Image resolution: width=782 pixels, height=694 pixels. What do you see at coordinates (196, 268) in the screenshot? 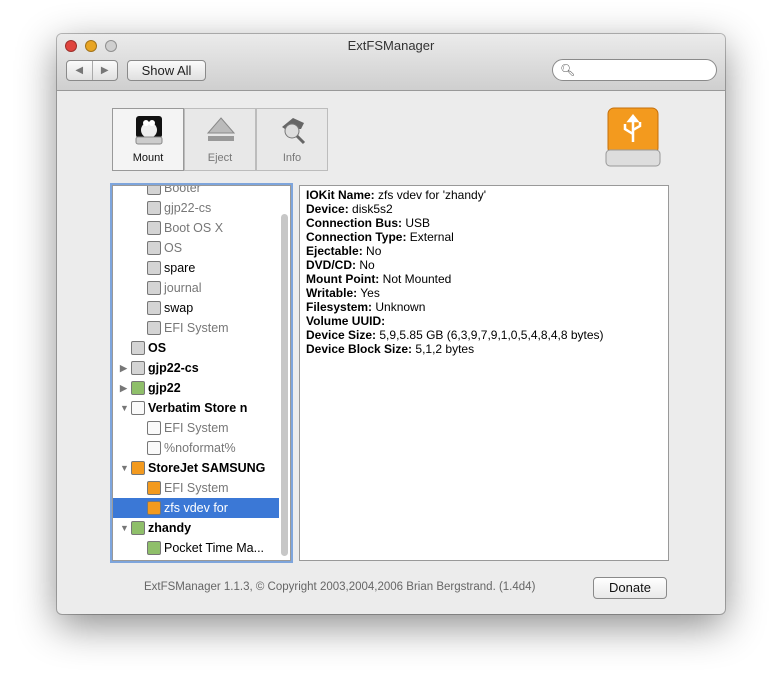
I see `tree-item: spare` at bounding box center [196, 268].